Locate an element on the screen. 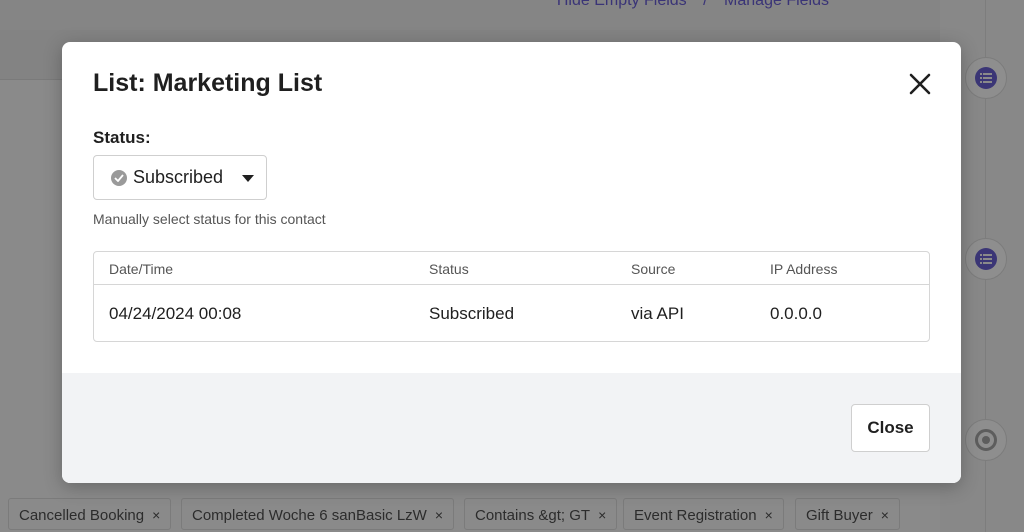 The width and height of the screenshot is (1024, 532). tag-chip: Contains &gt; GT × is located at coordinates (541, 514).